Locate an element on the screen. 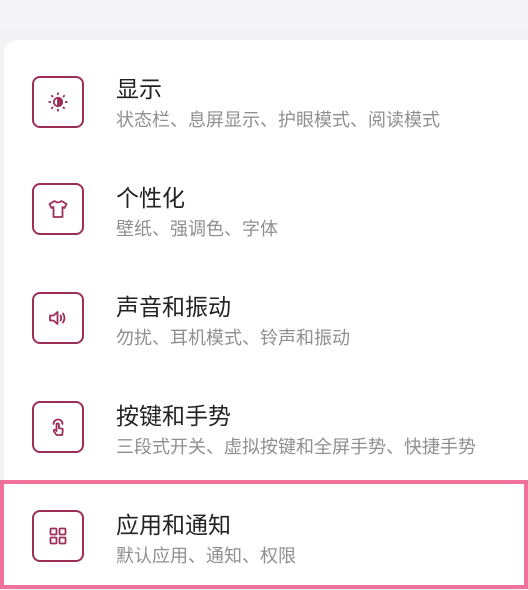 The width and height of the screenshot is (528, 590). speaker-icon is located at coordinates (58, 318).